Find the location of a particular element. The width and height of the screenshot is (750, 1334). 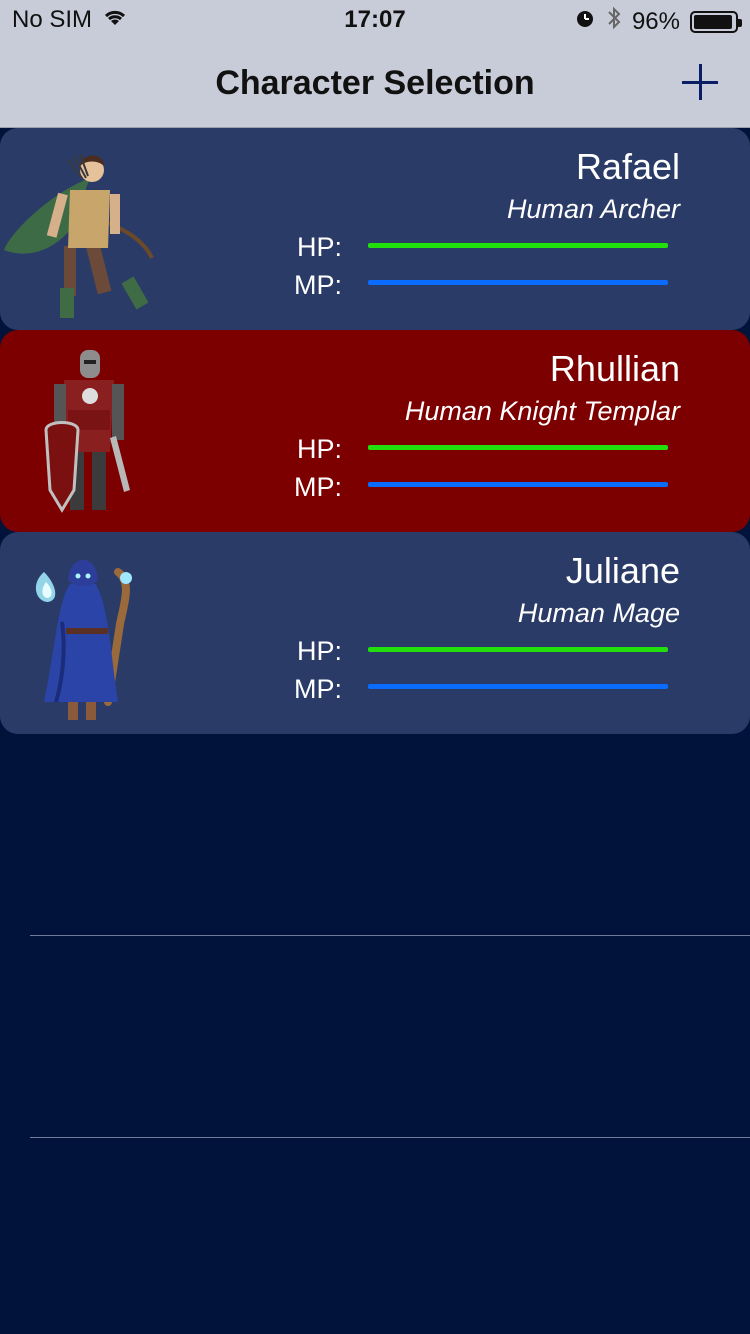

mage-portrait-icon is located at coordinates (85, 633).